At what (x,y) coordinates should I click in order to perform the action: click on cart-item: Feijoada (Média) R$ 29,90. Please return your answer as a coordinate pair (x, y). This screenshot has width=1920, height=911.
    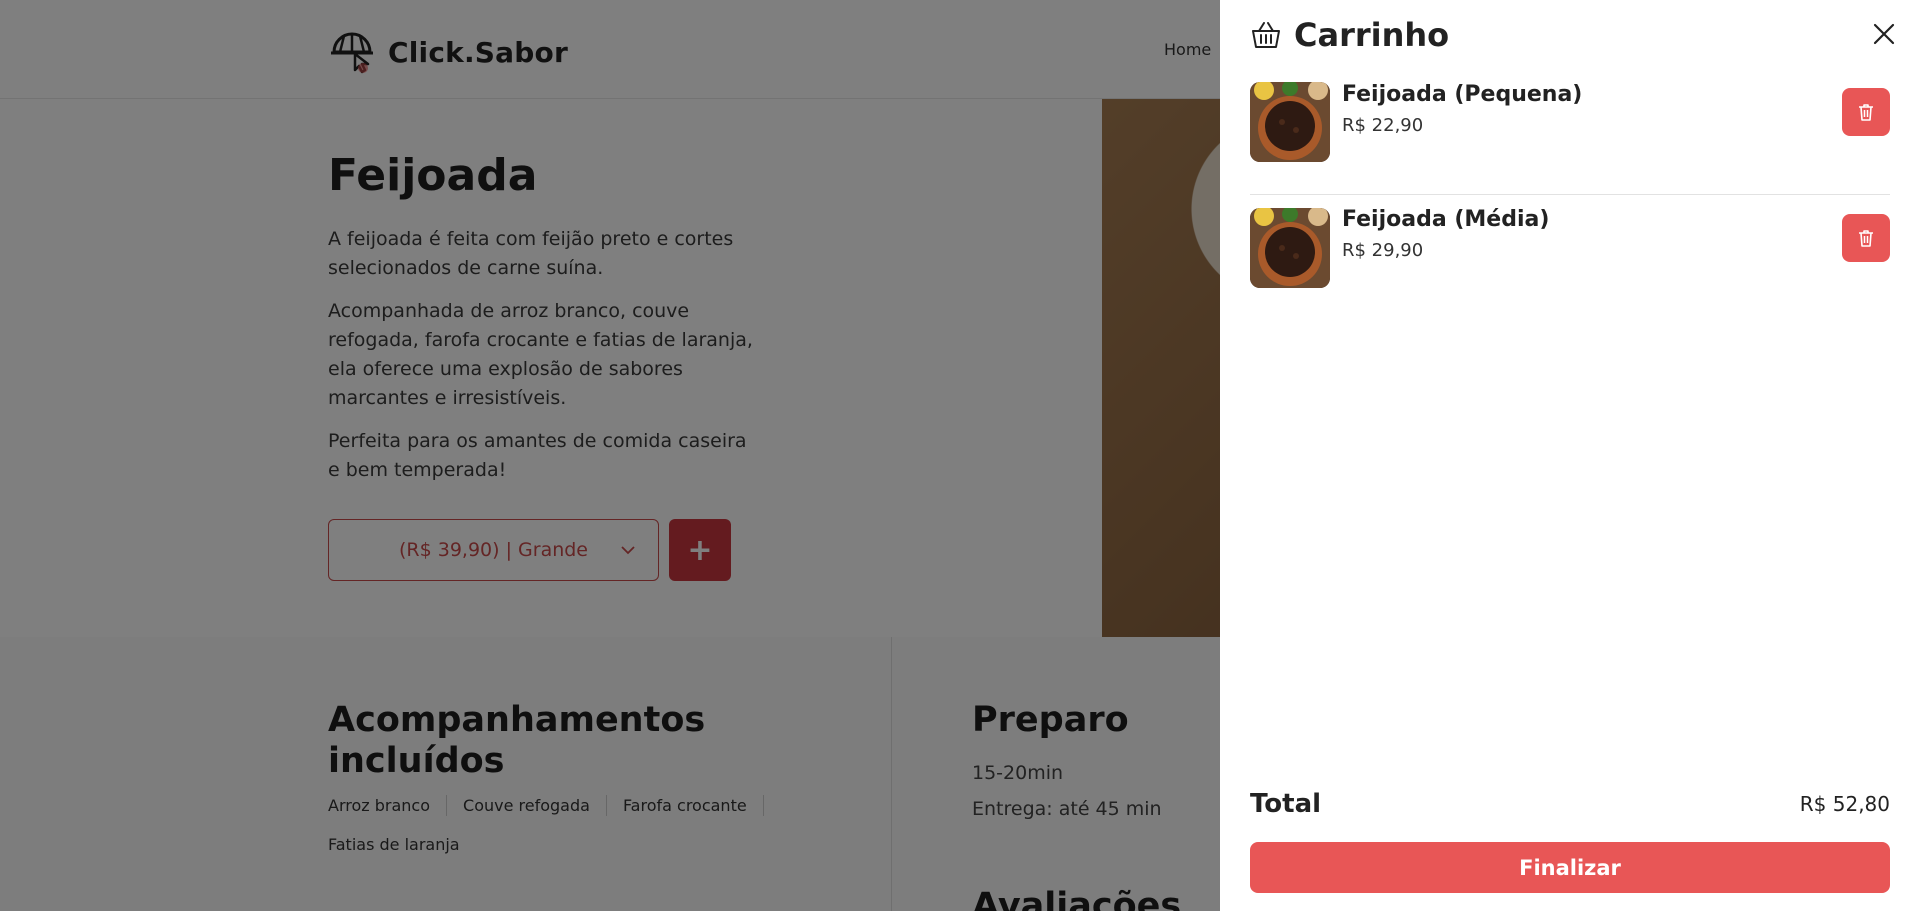
    Looking at the image, I should click on (1570, 251).